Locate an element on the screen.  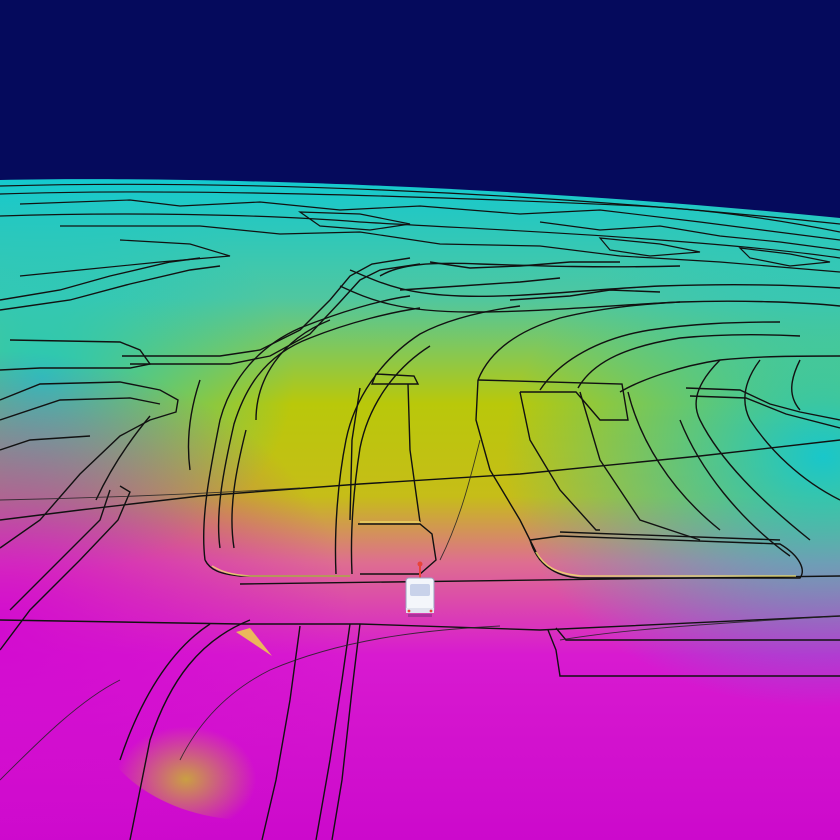
ego-vehicle is located at coordinates (420, 590).